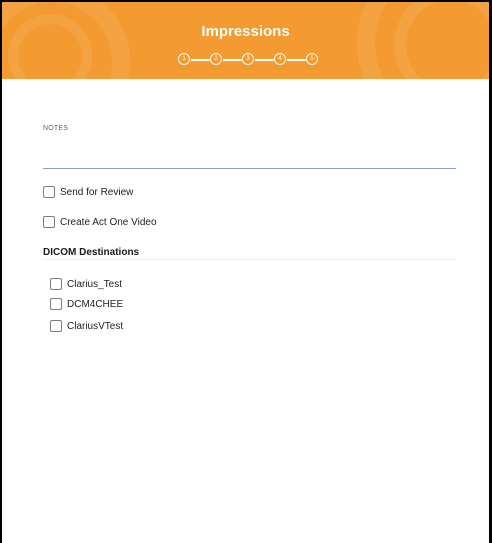 The image size is (492, 543). Describe the element at coordinates (56, 128) in the screenshot. I see `notes-label: NOTES` at that location.